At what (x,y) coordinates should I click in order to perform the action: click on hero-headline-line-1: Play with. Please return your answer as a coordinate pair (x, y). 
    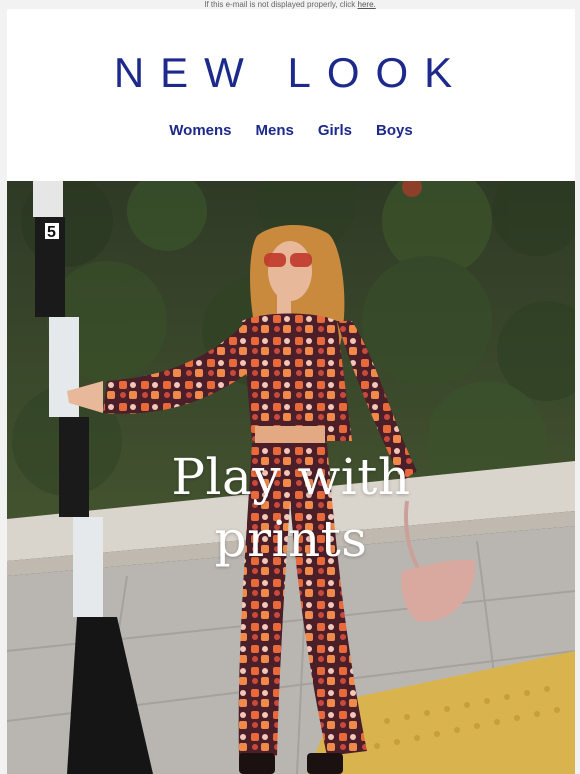
    Looking at the image, I should click on (291, 477).